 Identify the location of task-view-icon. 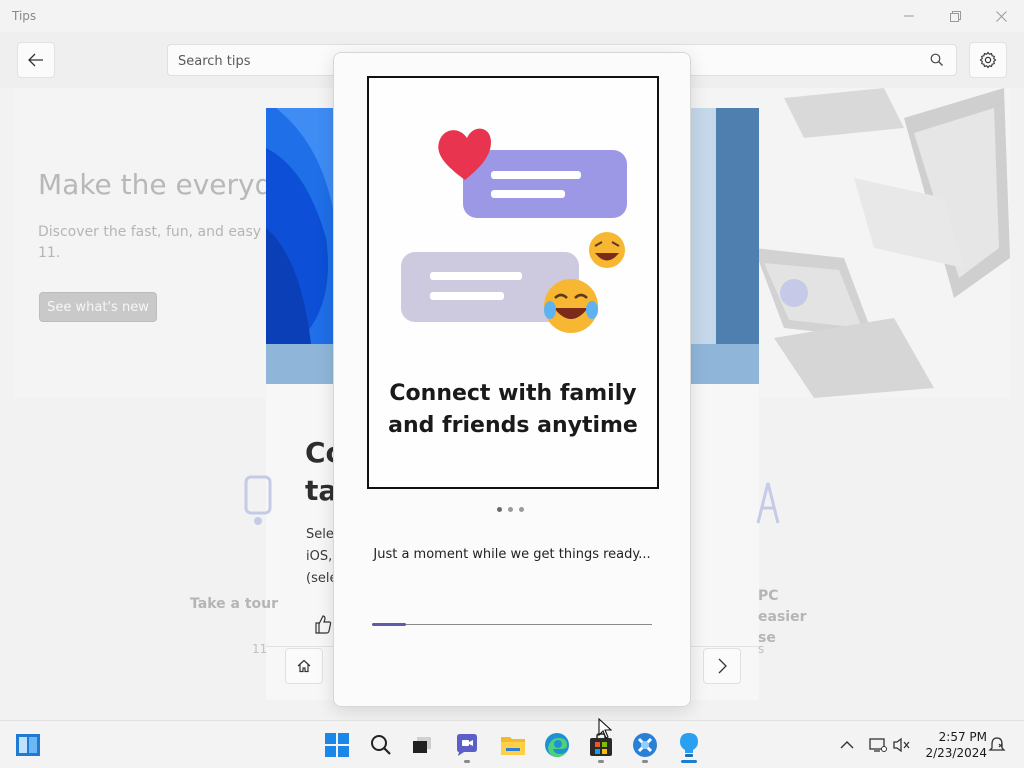
(422, 745).